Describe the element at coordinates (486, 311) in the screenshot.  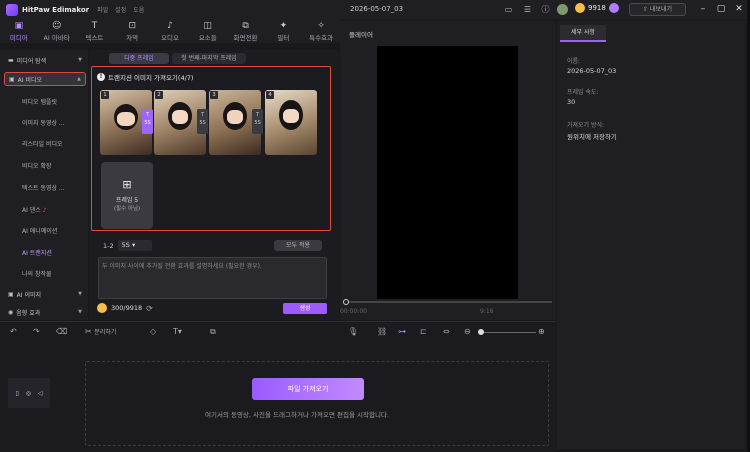
I see `aspect-ratio: 9:16` at that location.